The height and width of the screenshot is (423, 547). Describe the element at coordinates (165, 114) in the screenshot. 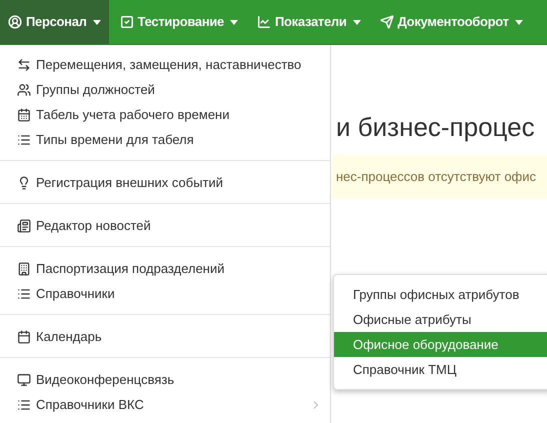

I see `menu-item: Табель учета рабочего времени` at that location.